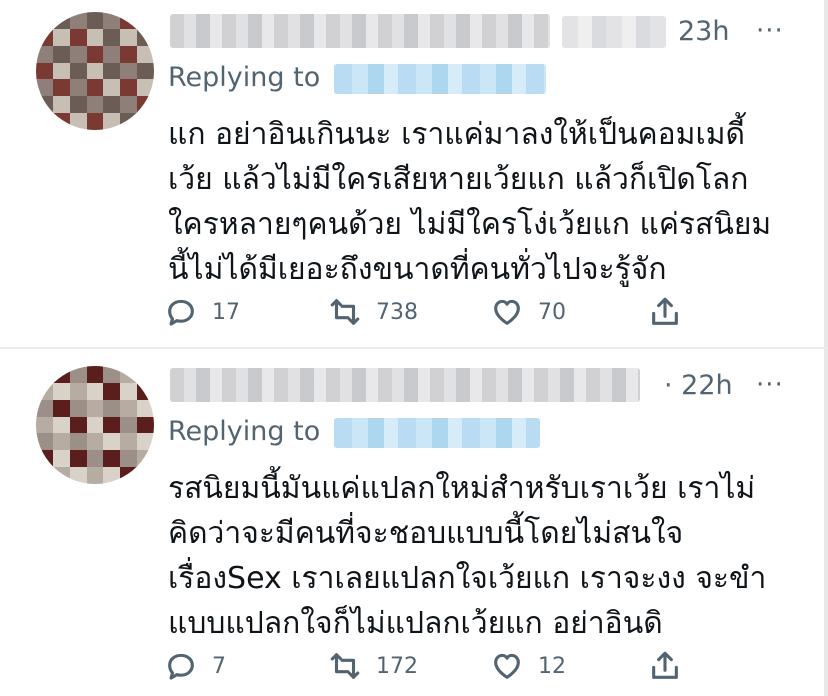  What do you see at coordinates (181, 666) in the screenshot?
I see `reply-icon` at bounding box center [181, 666].